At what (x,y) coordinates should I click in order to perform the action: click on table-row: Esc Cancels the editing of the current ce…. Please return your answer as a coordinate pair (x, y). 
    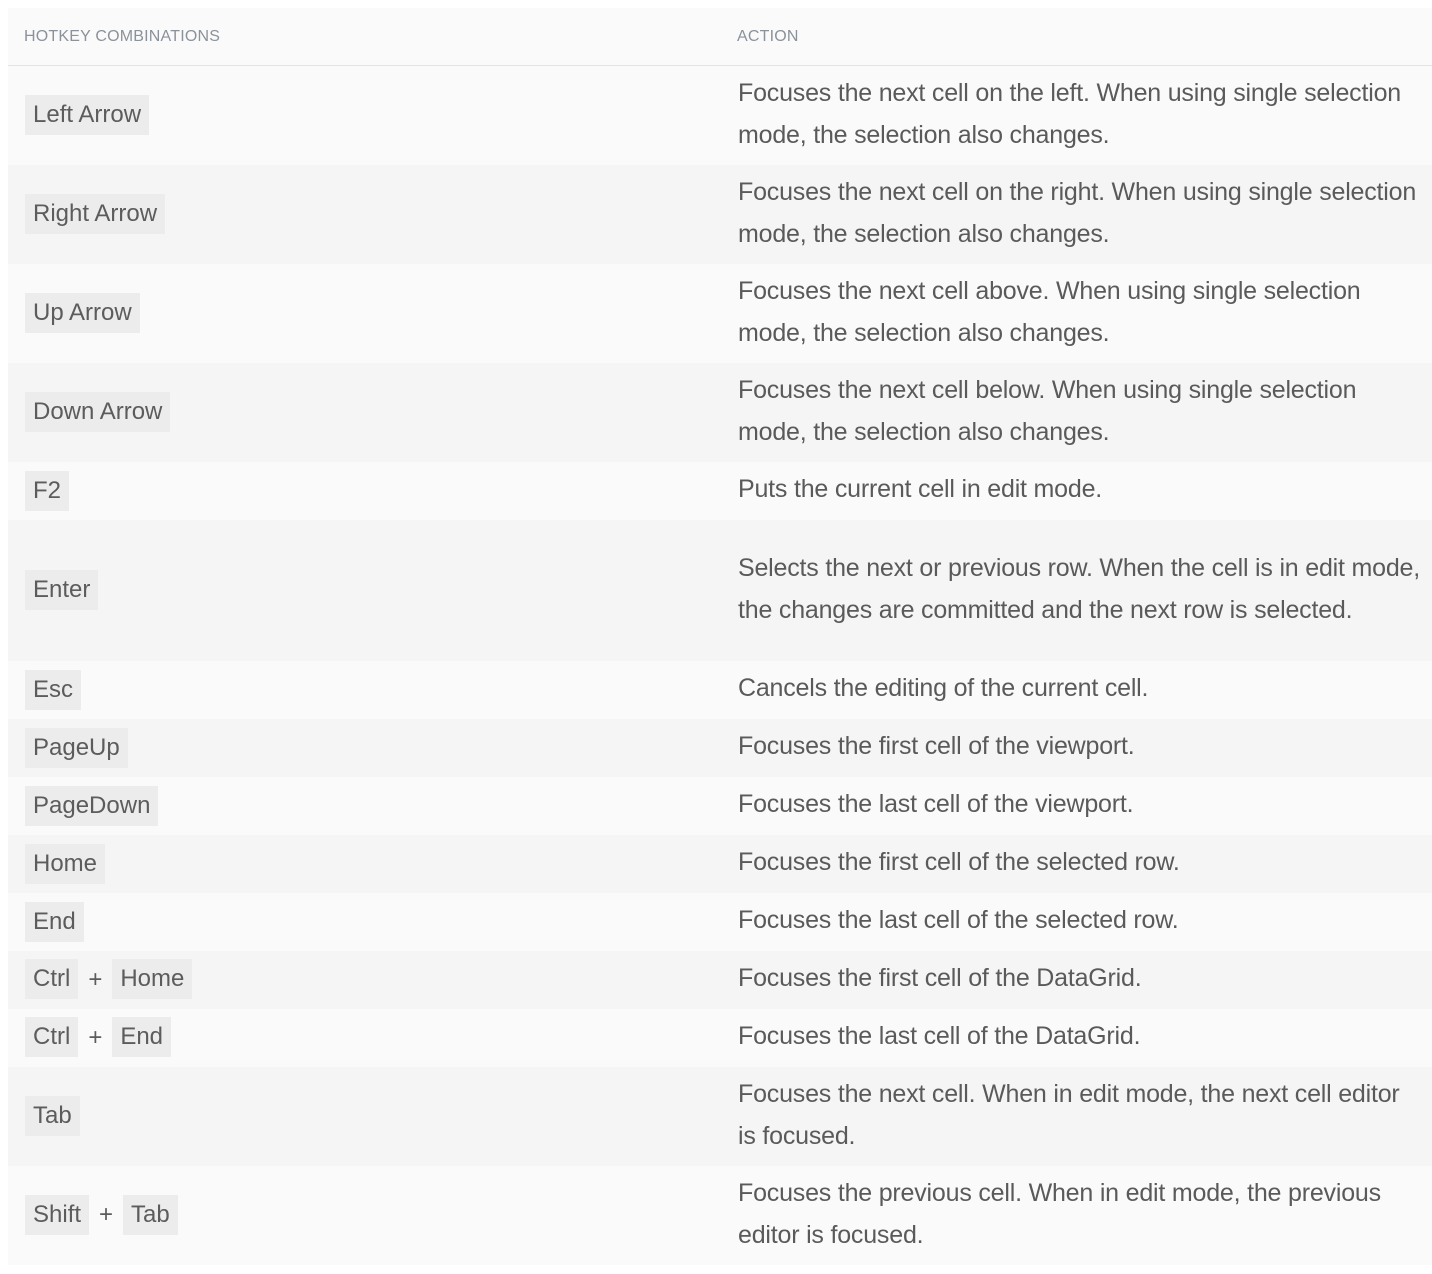
    Looking at the image, I should click on (720, 690).